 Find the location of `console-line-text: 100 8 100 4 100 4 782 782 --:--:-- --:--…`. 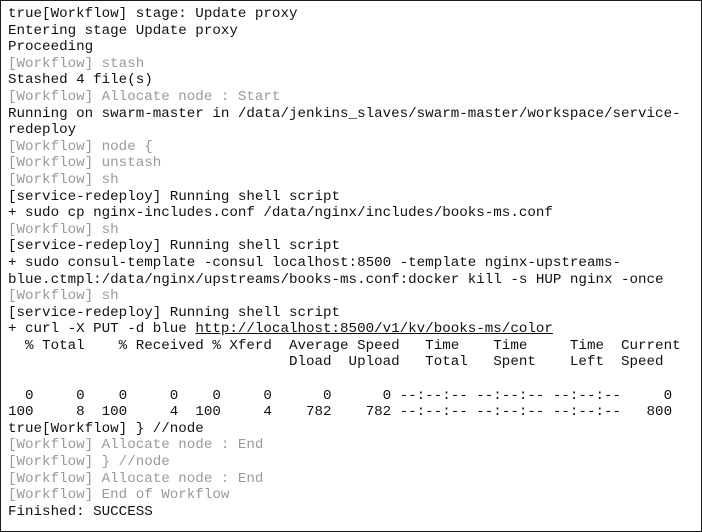

console-line-text: 100 8 100 4 100 4 782 782 --:--:-- --:--… is located at coordinates (340, 412).